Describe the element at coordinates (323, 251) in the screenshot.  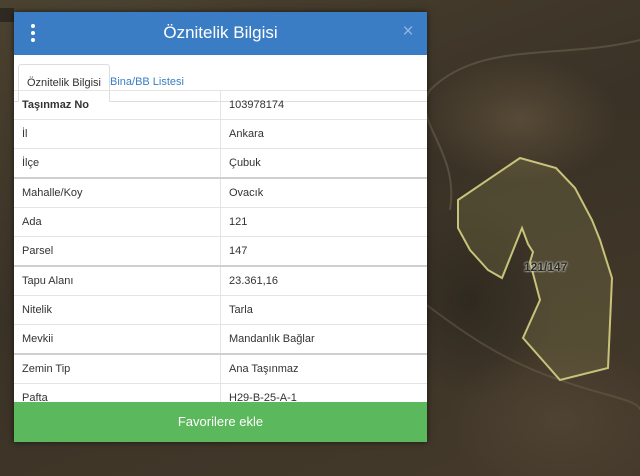
I see `row-value: 147` at that location.